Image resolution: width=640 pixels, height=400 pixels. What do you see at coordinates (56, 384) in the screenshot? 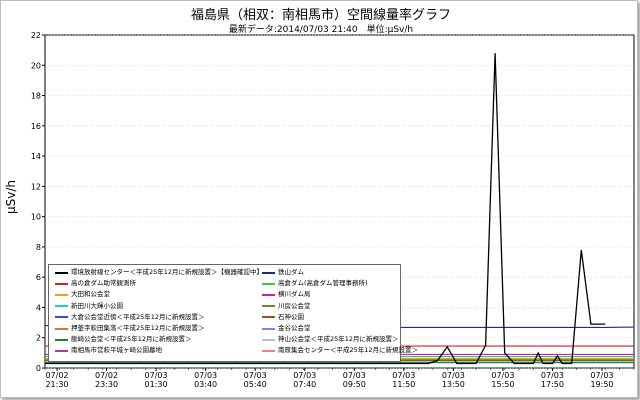
I see `x-tick-label-time: 21:30` at bounding box center [56, 384].